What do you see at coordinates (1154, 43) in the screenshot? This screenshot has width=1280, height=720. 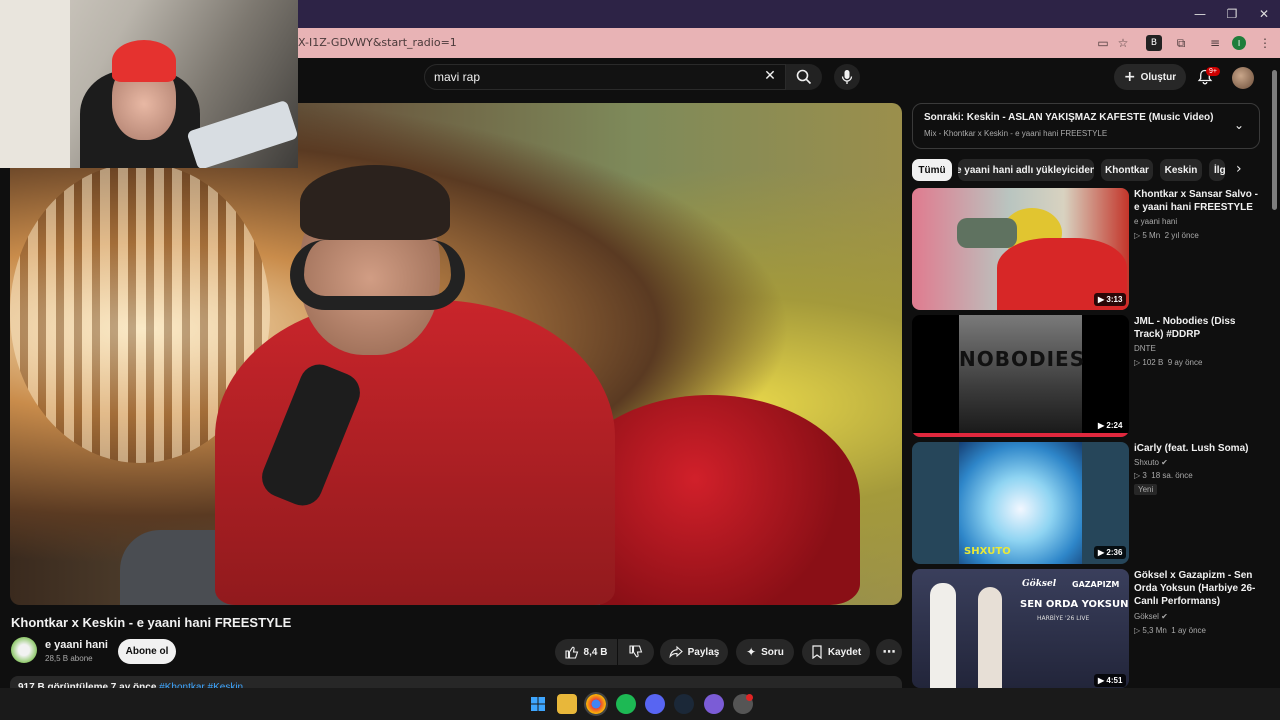 I see `extension-icon: B` at bounding box center [1154, 43].